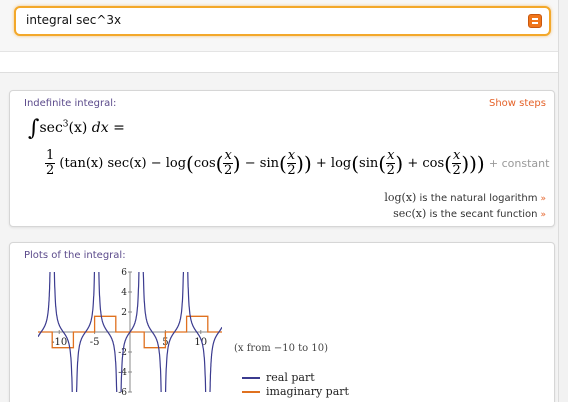 The width and height of the screenshot is (568, 402). Describe the element at coordinates (70, 103) in the screenshot. I see `pod-title: Indefinite integral:` at that location.